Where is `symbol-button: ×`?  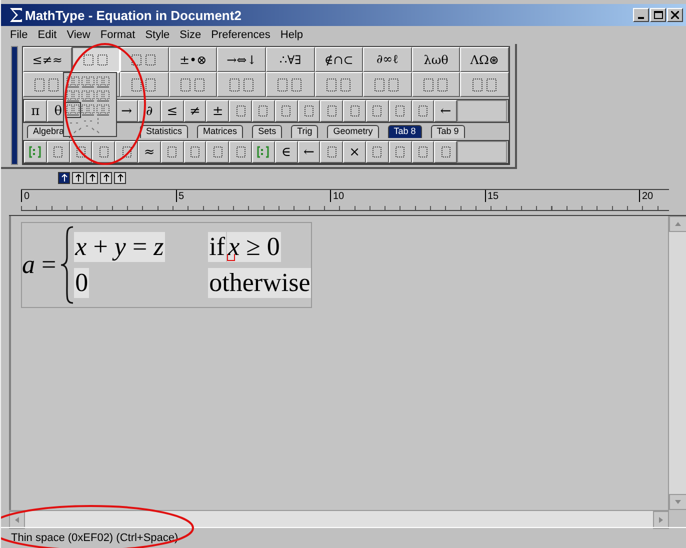
symbol-button: × is located at coordinates (354, 152).